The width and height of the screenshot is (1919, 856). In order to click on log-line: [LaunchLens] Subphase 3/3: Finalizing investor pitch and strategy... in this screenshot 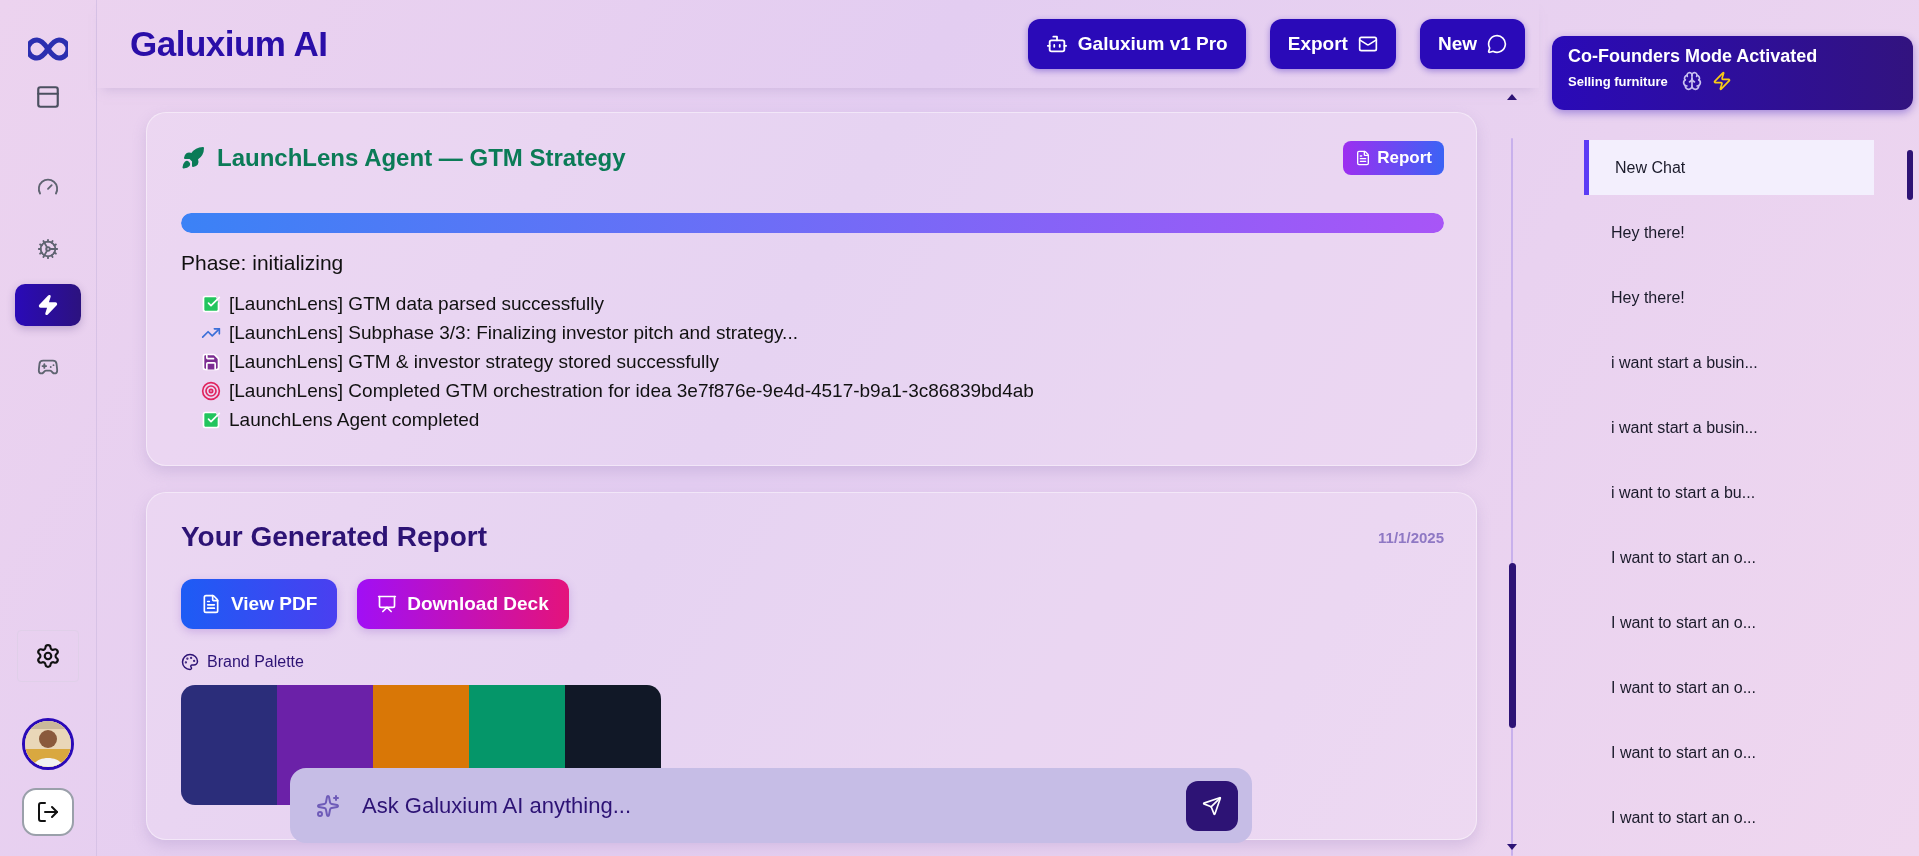, I will do `click(513, 333)`.